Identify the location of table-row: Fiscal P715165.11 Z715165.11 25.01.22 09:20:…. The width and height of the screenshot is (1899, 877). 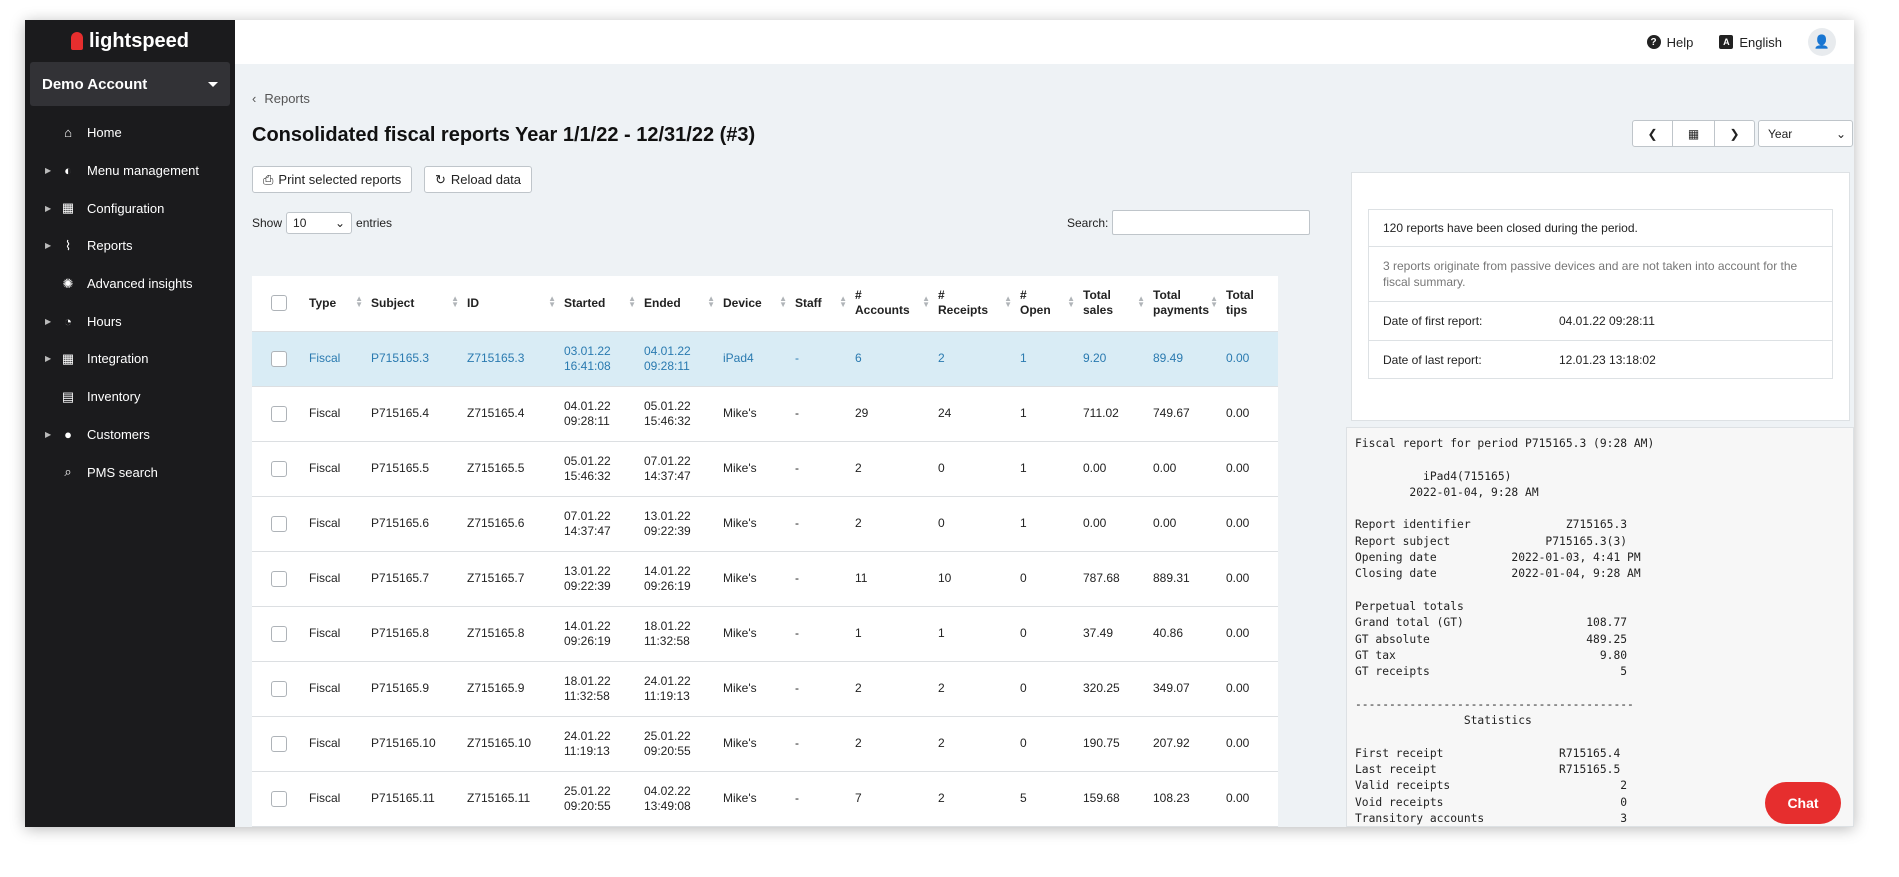
(765, 799).